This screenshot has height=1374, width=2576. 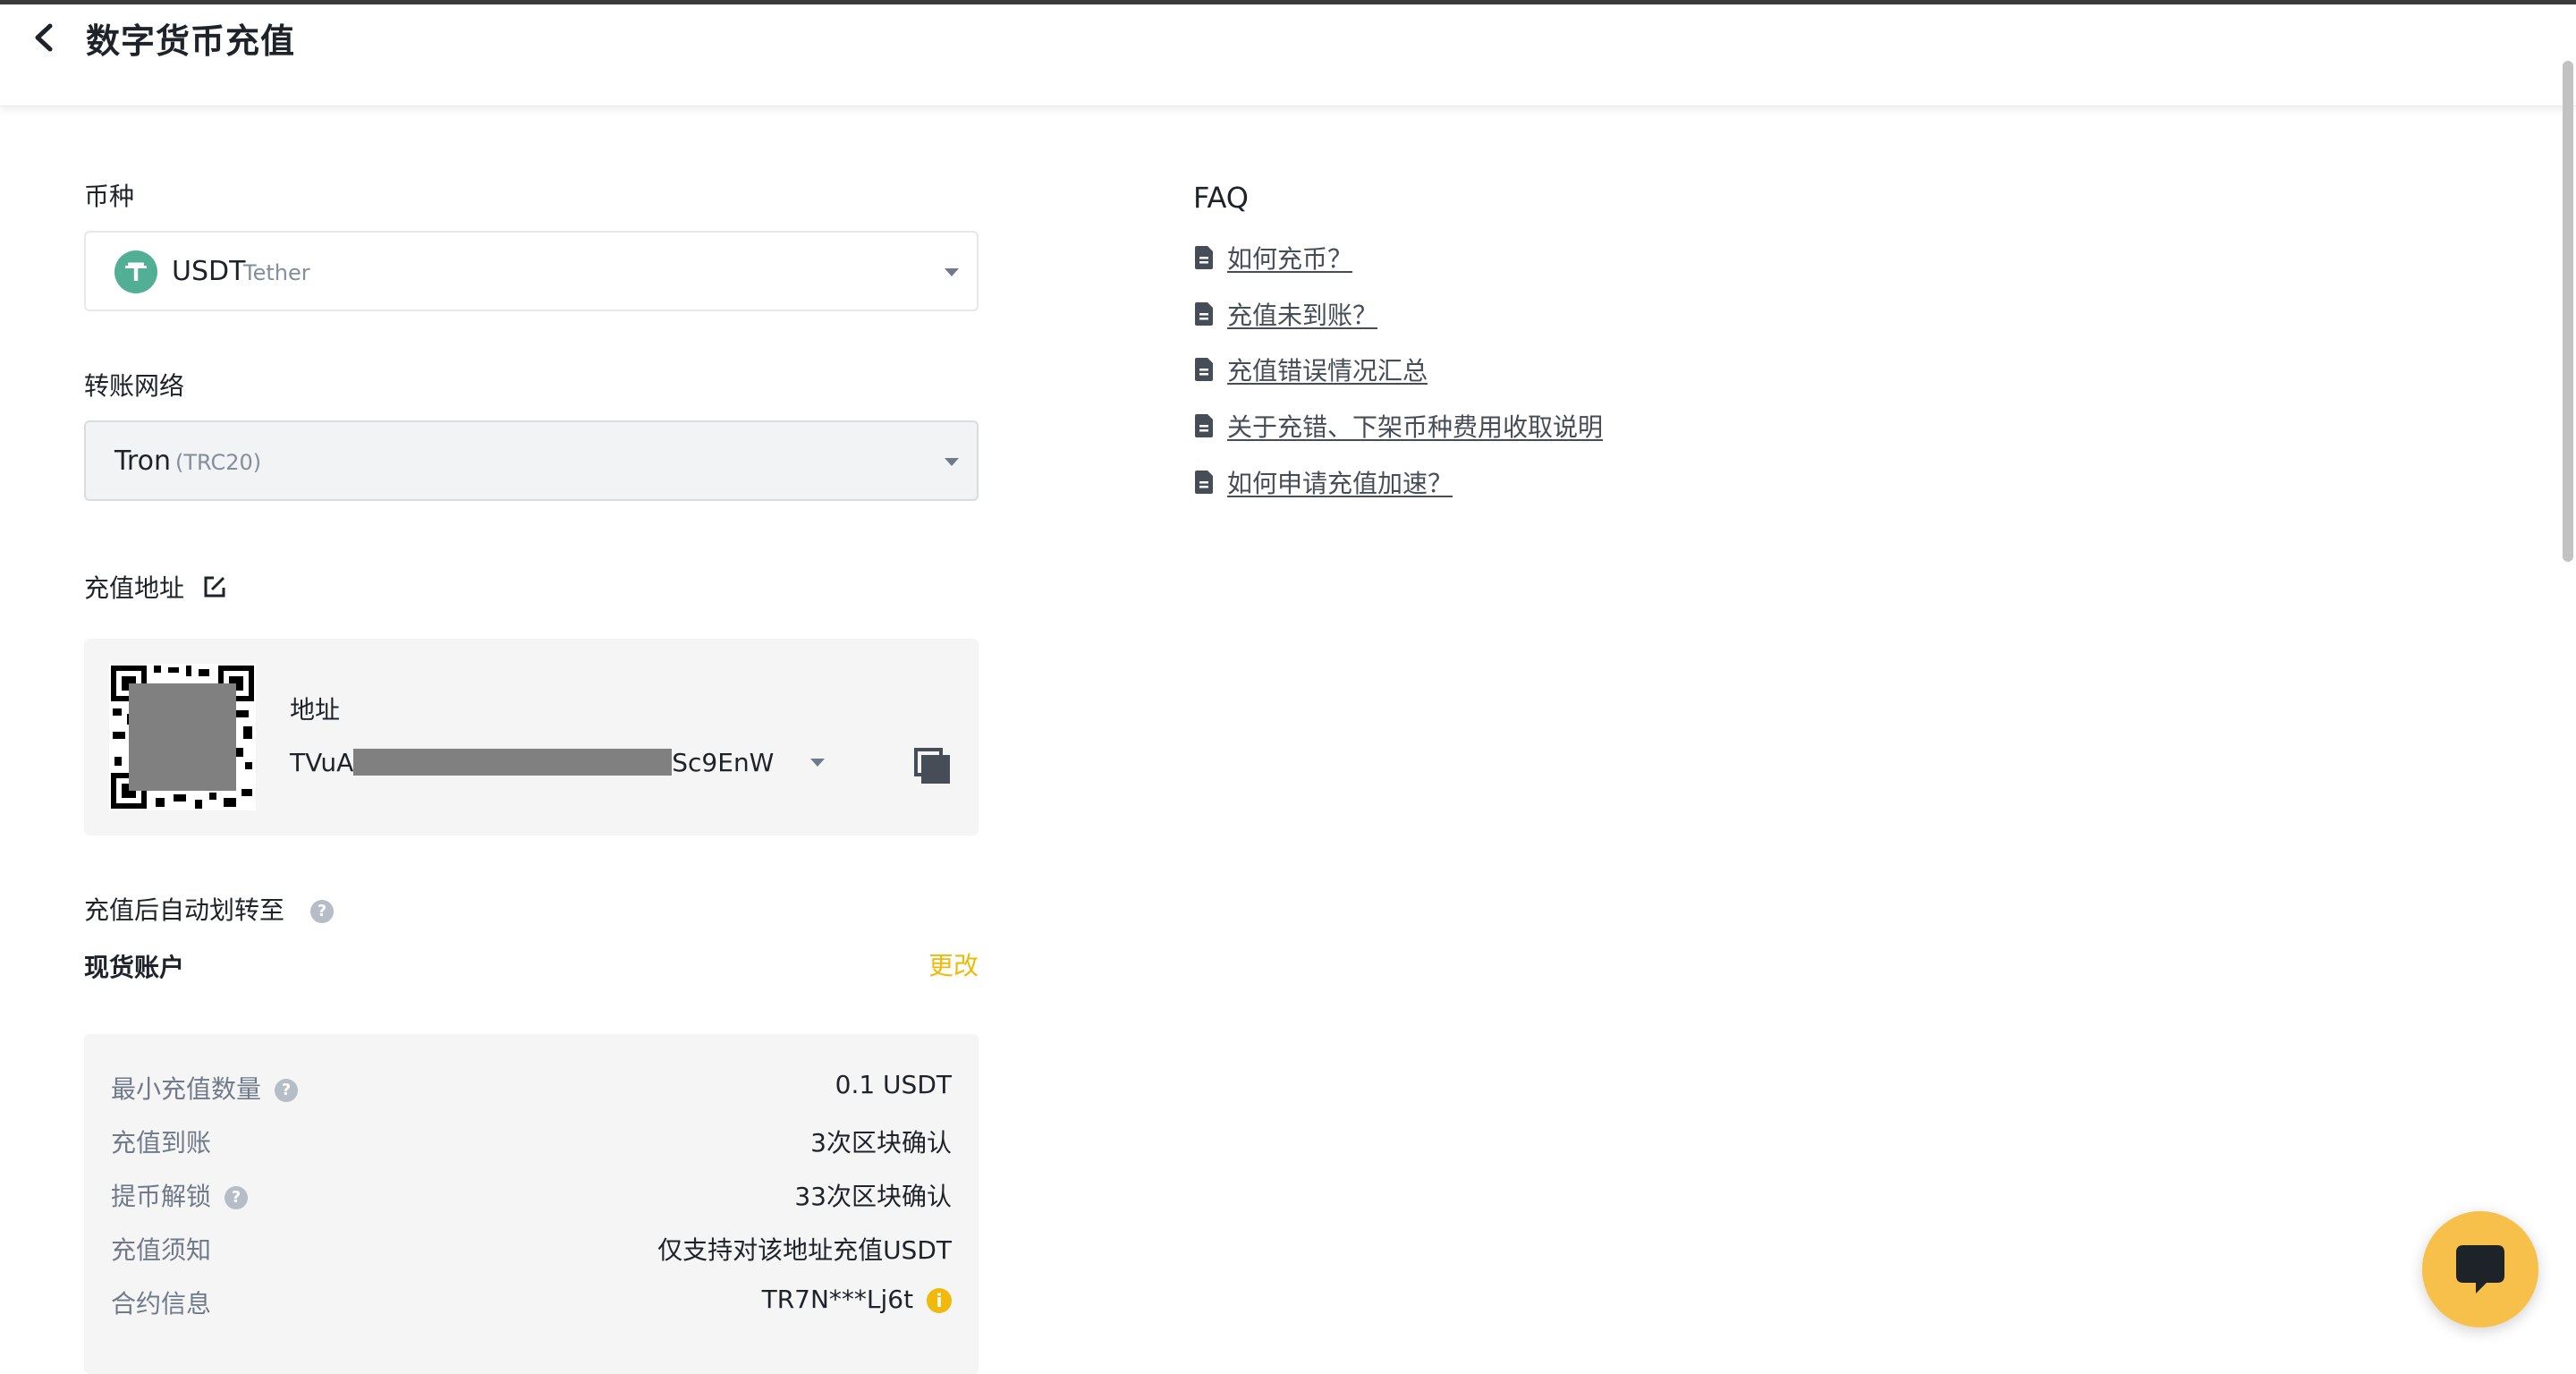 What do you see at coordinates (939, 1300) in the screenshot?
I see `info-icon: i` at bounding box center [939, 1300].